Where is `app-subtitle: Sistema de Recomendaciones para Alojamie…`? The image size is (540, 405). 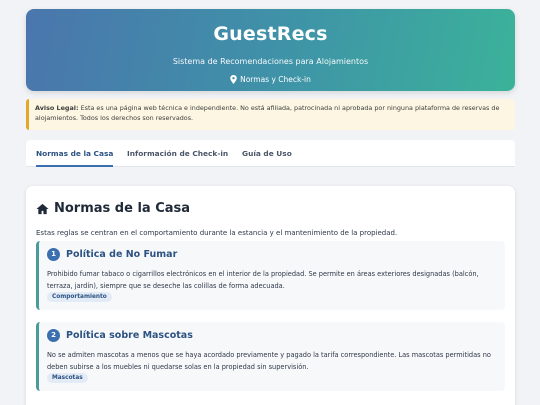 app-subtitle: Sistema de Recomendaciones para Alojamie… is located at coordinates (270, 61).